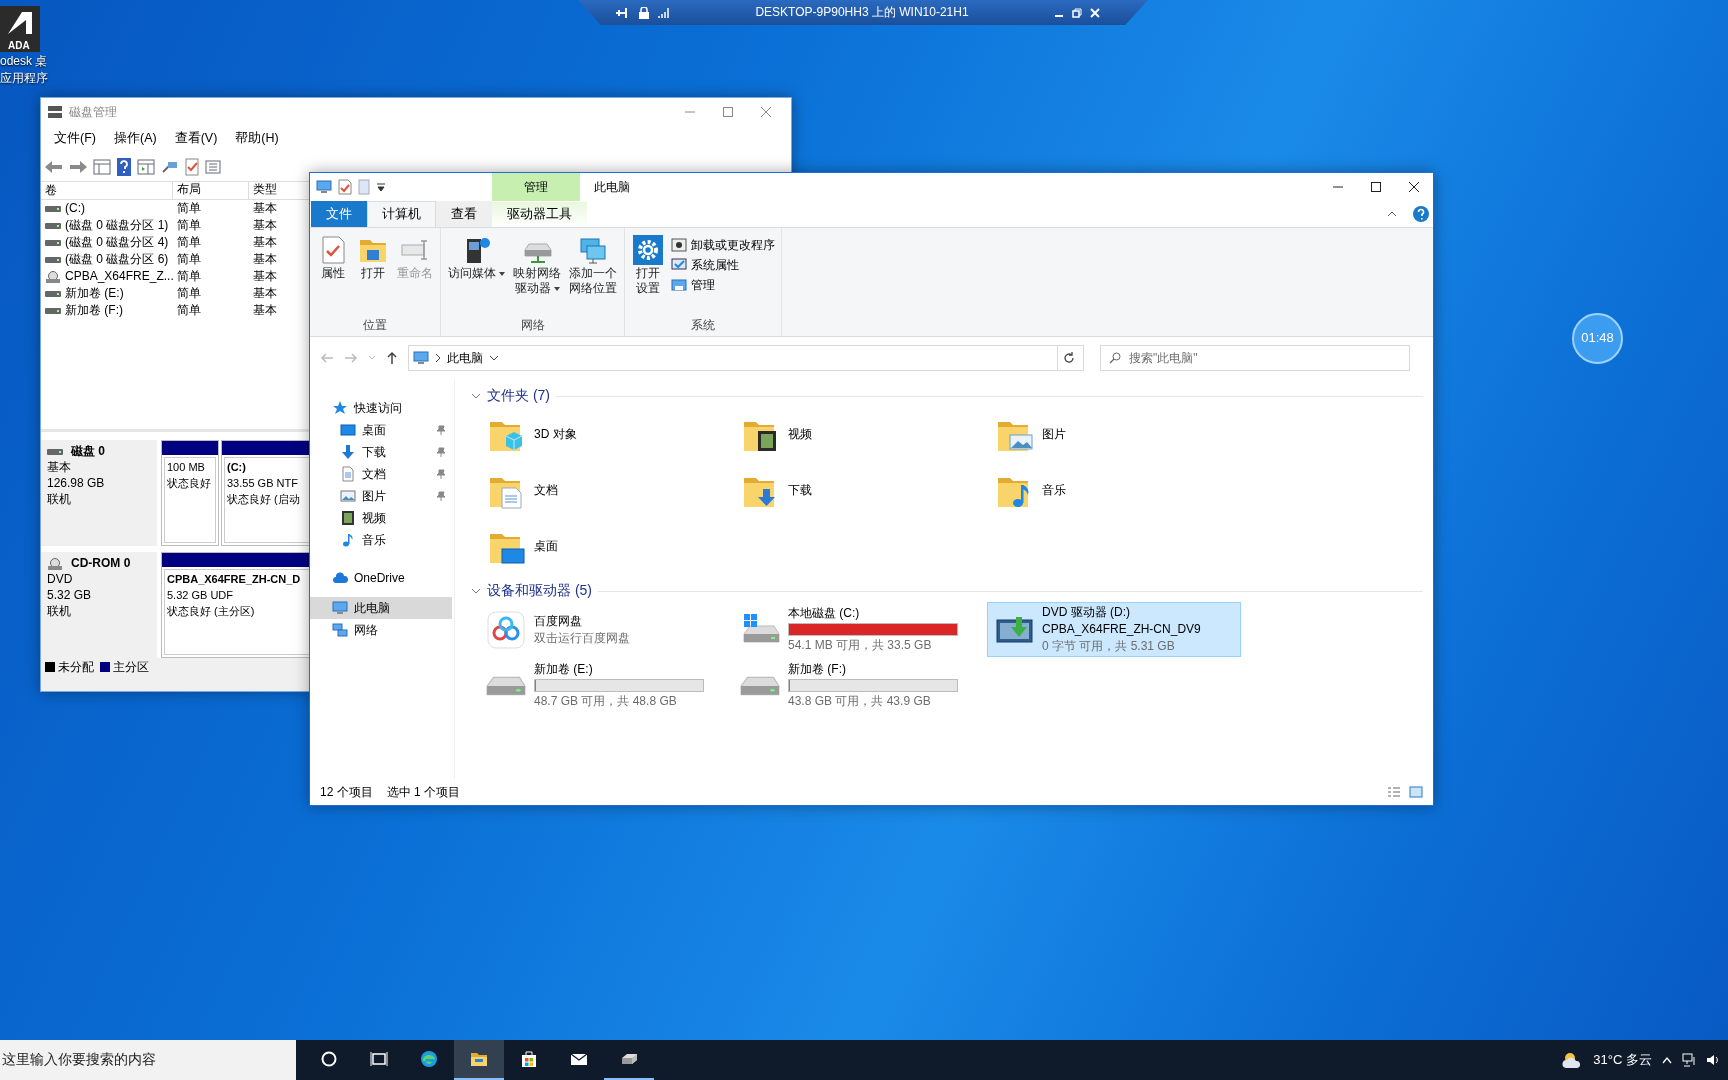 The width and height of the screenshot is (1728, 1080). I want to click on nav-item: 图片, so click(381, 496).